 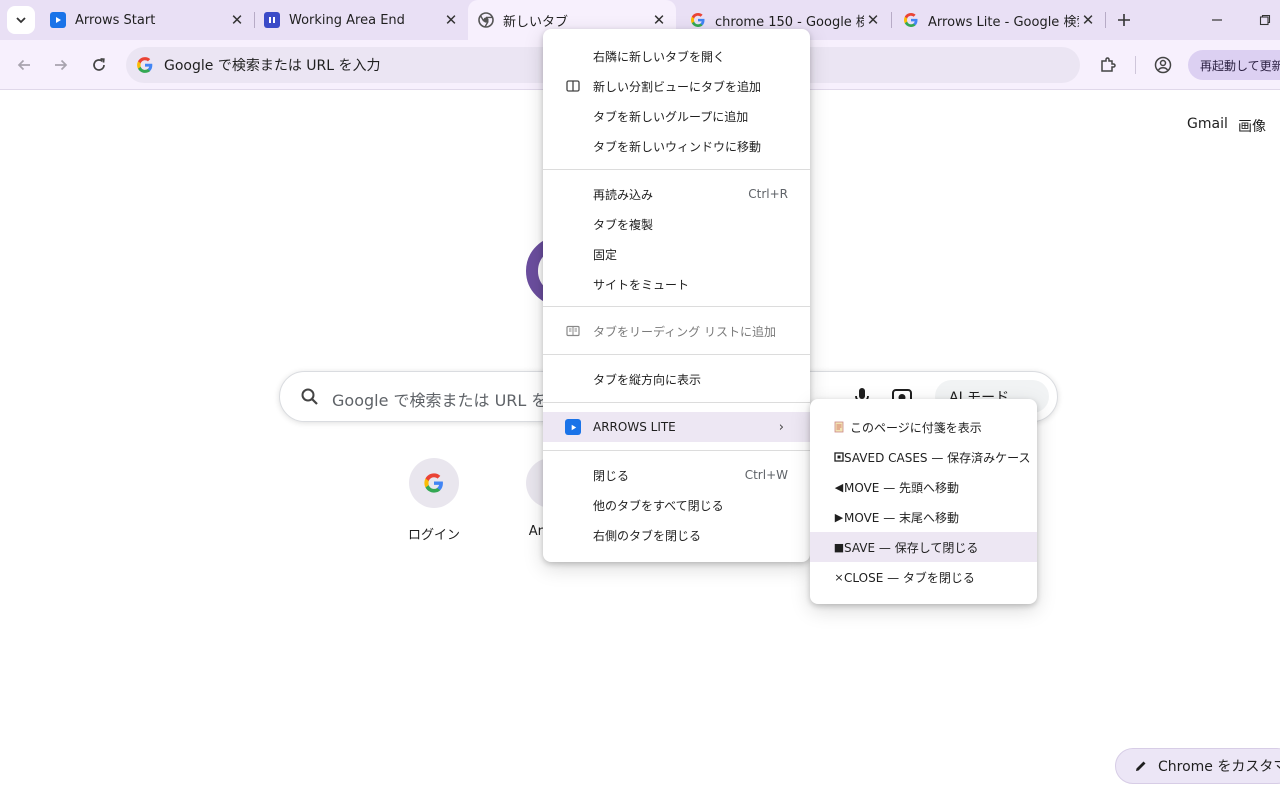 What do you see at coordinates (309, 396) in the screenshot?
I see `search-icon` at bounding box center [309, 396].